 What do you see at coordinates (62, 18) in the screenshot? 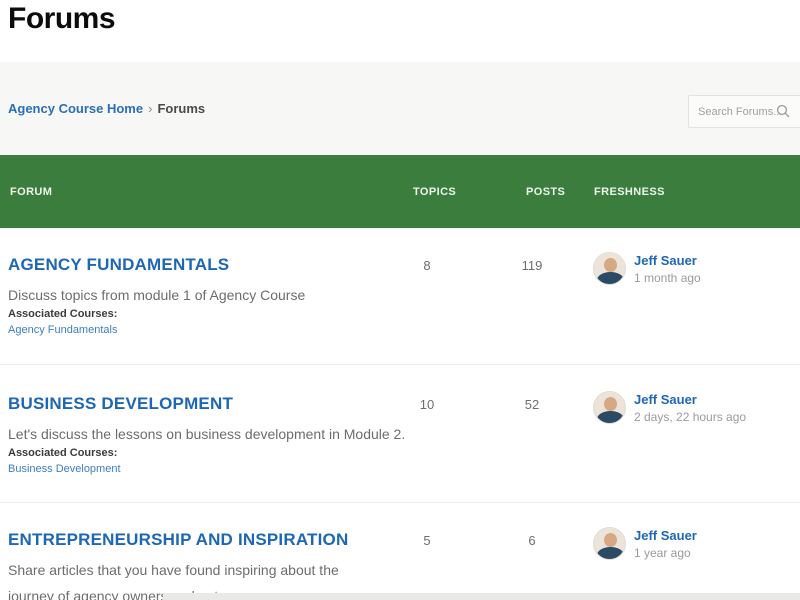
I see `page-title: Forums` at bounding box center [62, 18].